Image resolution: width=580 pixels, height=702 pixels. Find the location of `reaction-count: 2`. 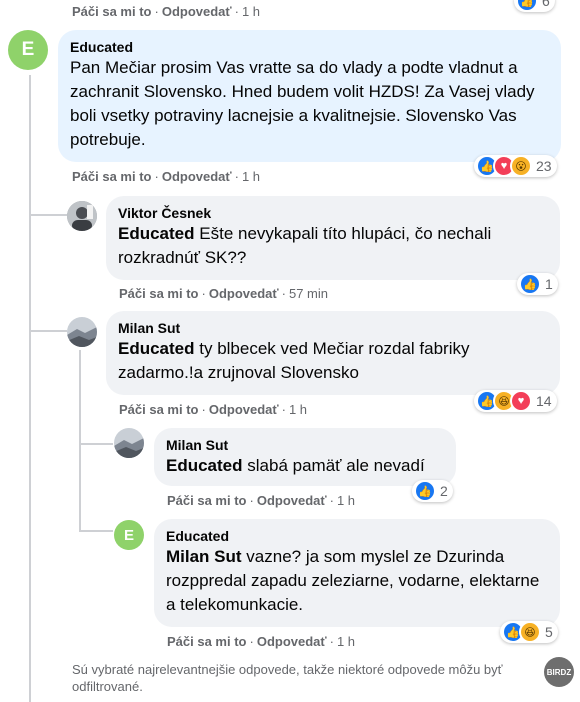

reaction-count: 2 is located at coordinates (444, 491).